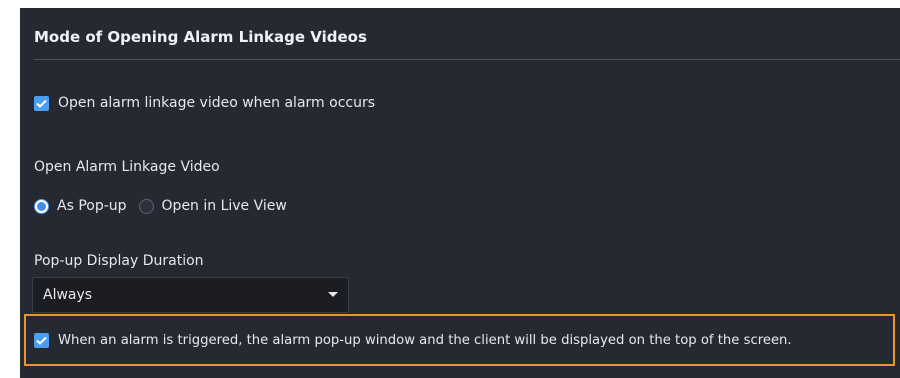 This screenshot has width=900, height=378. Describe the element at coordinates (92, 206) in the screenshot. I see `radio-as-popup-label: As Pop-up` at that location.